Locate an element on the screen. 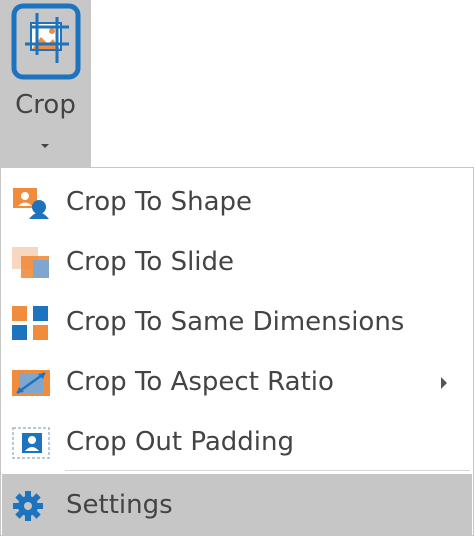  crop-to-same-dimensions-icon is located at coordinates (30, 323).